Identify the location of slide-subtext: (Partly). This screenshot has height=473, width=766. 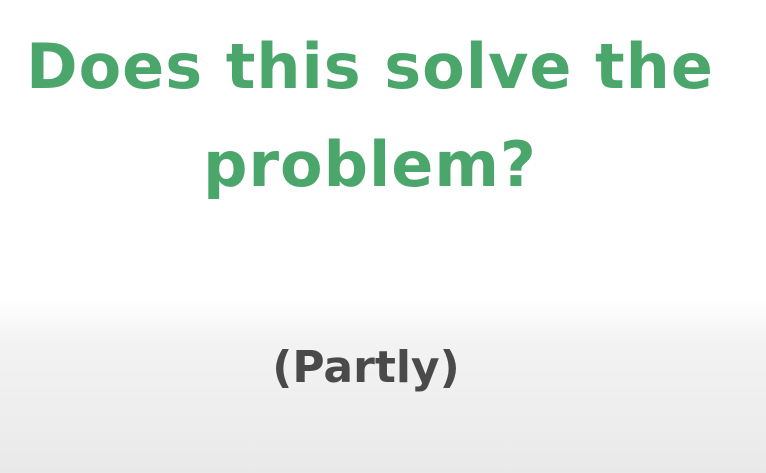
(366, 367).